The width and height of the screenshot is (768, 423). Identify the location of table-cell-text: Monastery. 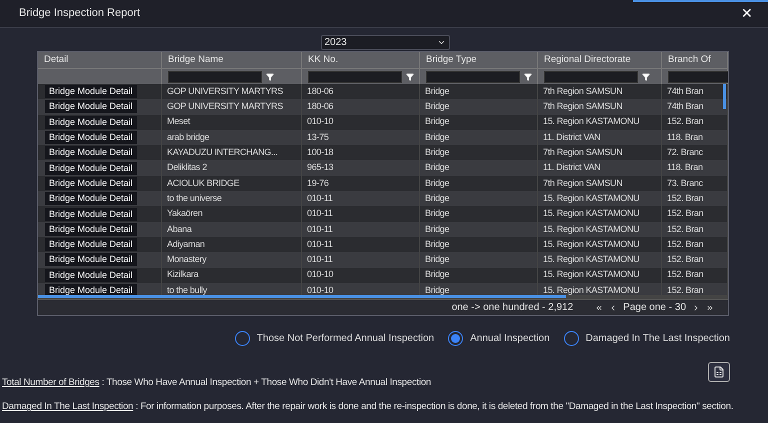
(186, 259).